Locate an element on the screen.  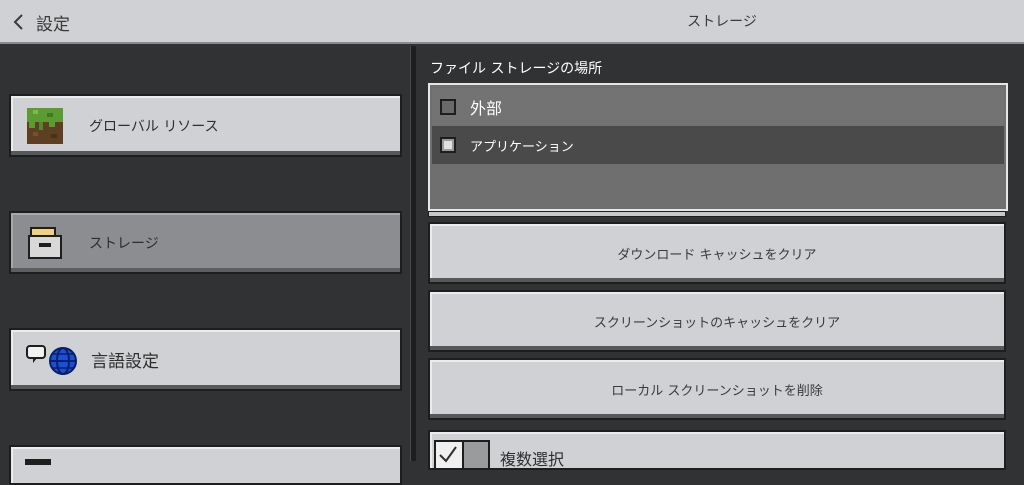
sidebar-item-partial is located at coordinates (205, 465).